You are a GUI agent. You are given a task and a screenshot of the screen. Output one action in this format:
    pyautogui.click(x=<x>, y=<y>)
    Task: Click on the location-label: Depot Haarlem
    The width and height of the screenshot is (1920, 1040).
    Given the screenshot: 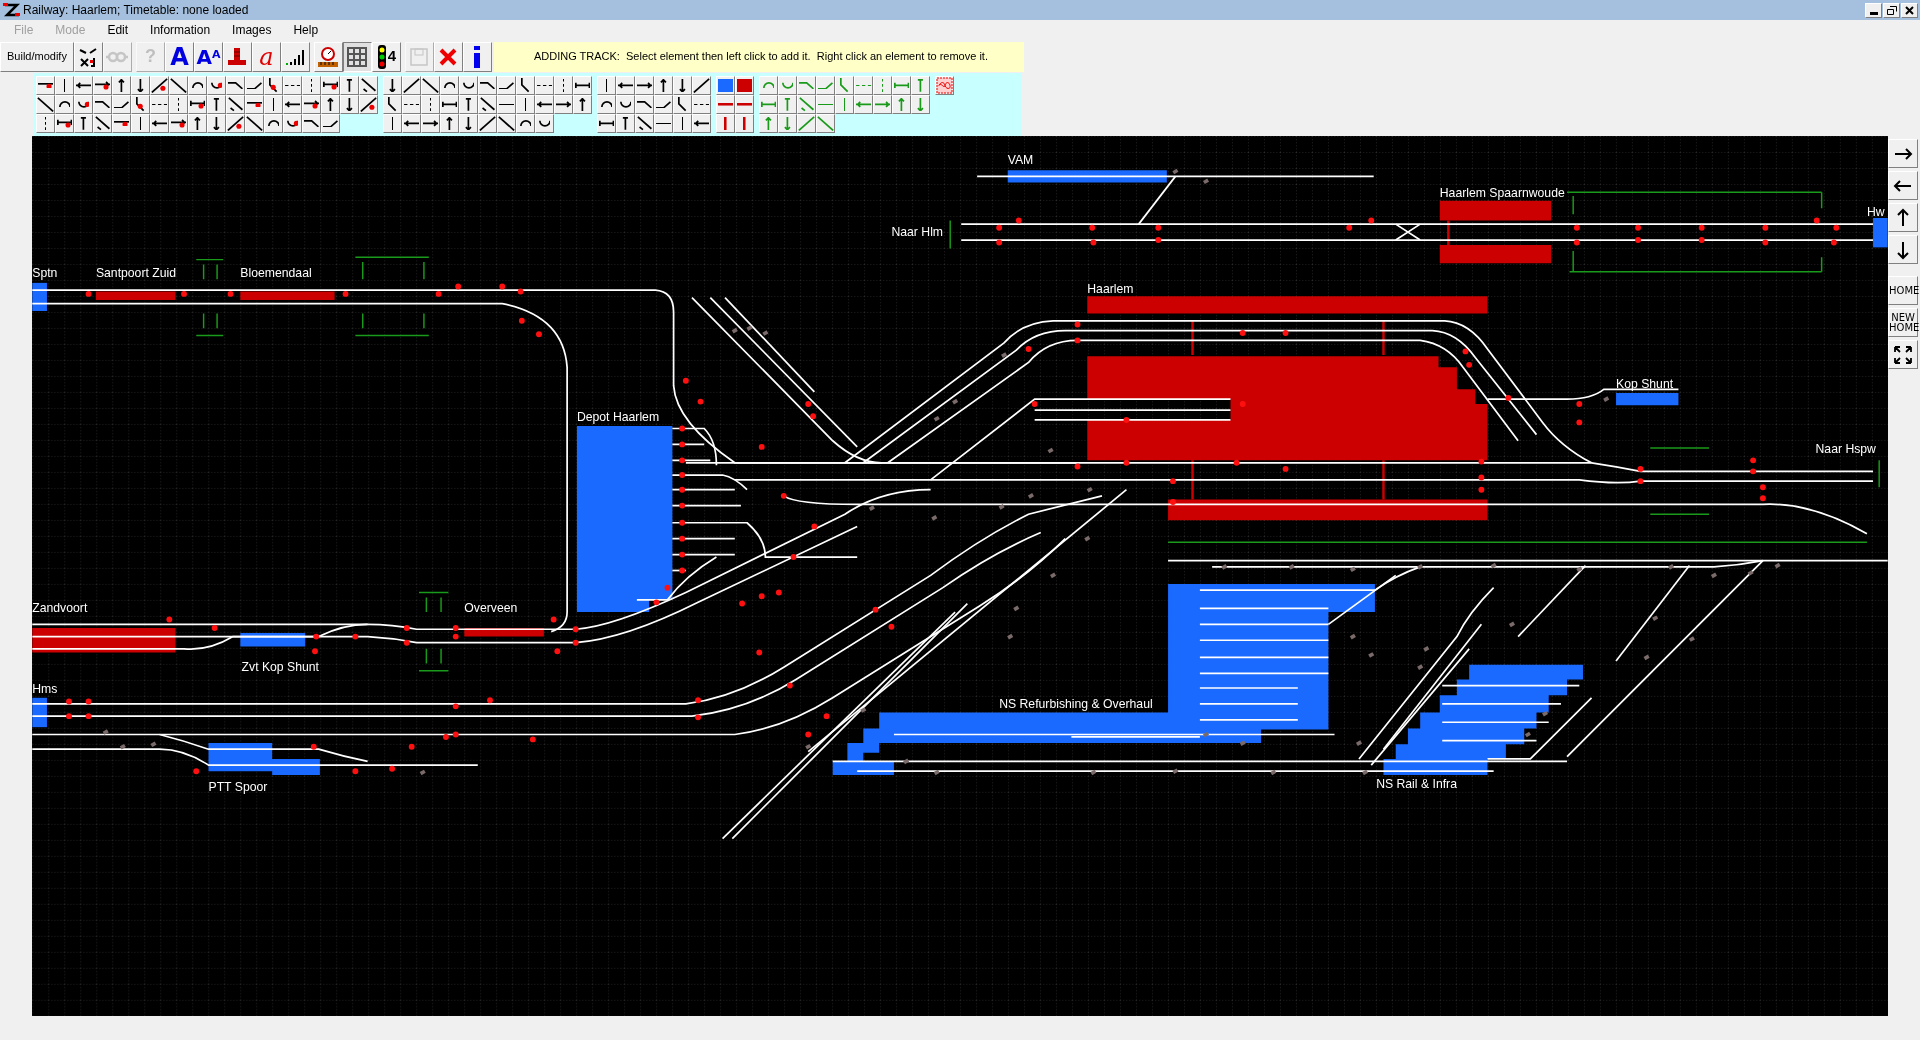 What is the action you would take?
    pyautogui.click(x=618, y=417)
    